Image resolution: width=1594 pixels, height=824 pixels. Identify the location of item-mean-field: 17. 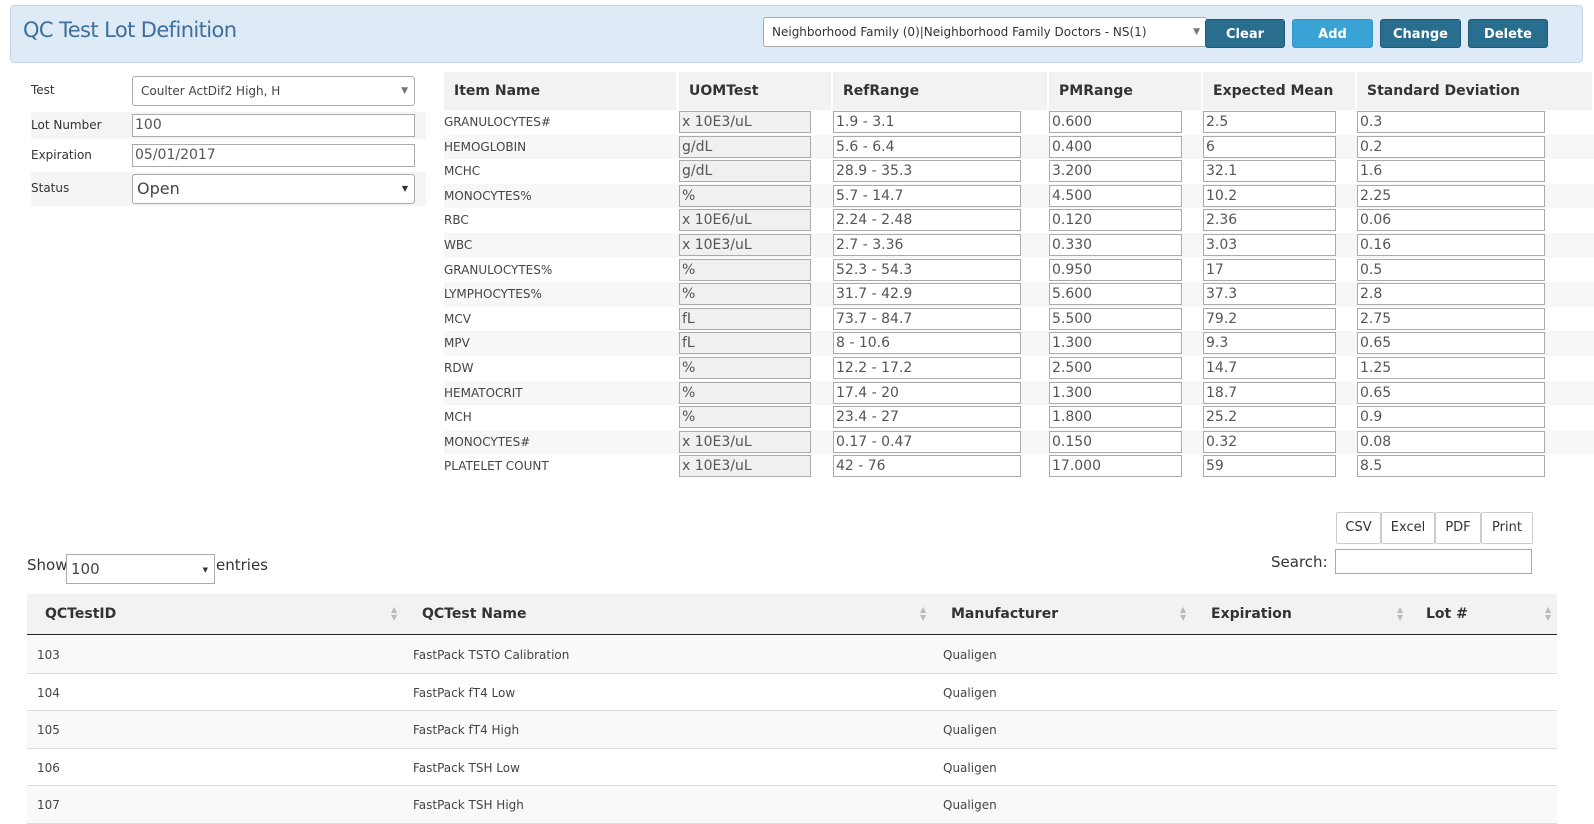
(1269, 269).